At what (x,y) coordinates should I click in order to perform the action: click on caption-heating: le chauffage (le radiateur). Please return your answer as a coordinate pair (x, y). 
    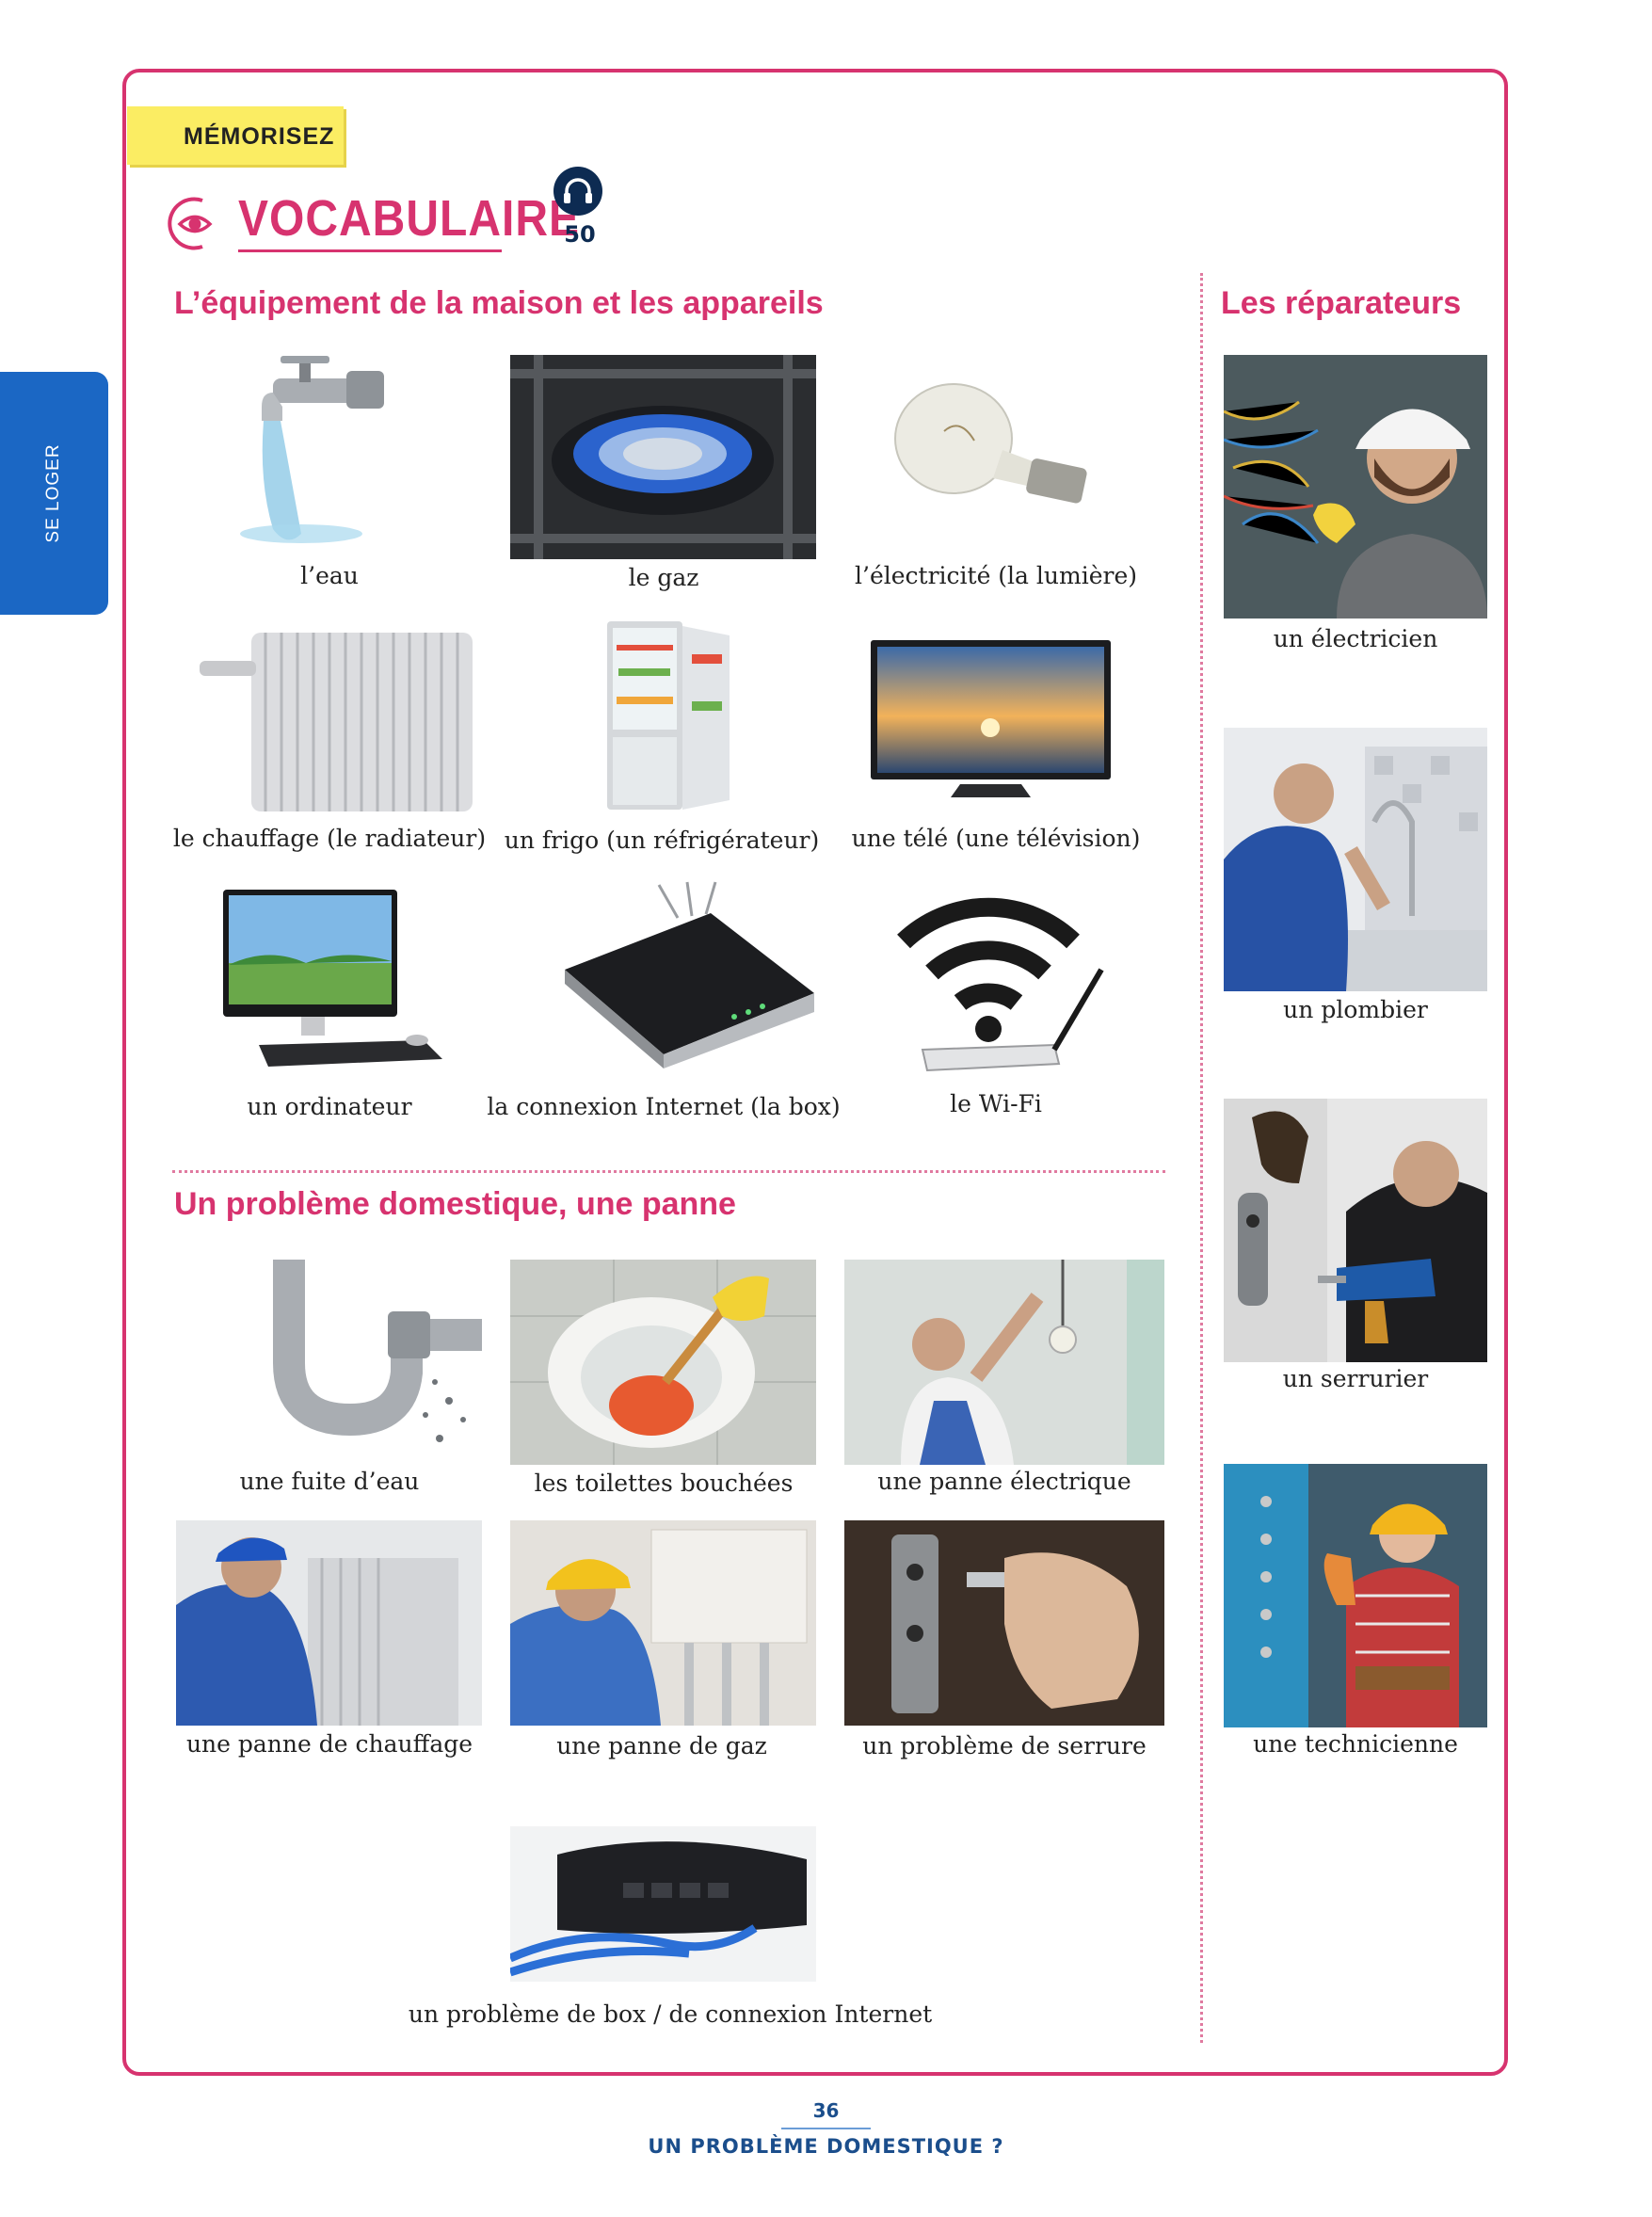
    Looking at the image, I should click on (329, 838).